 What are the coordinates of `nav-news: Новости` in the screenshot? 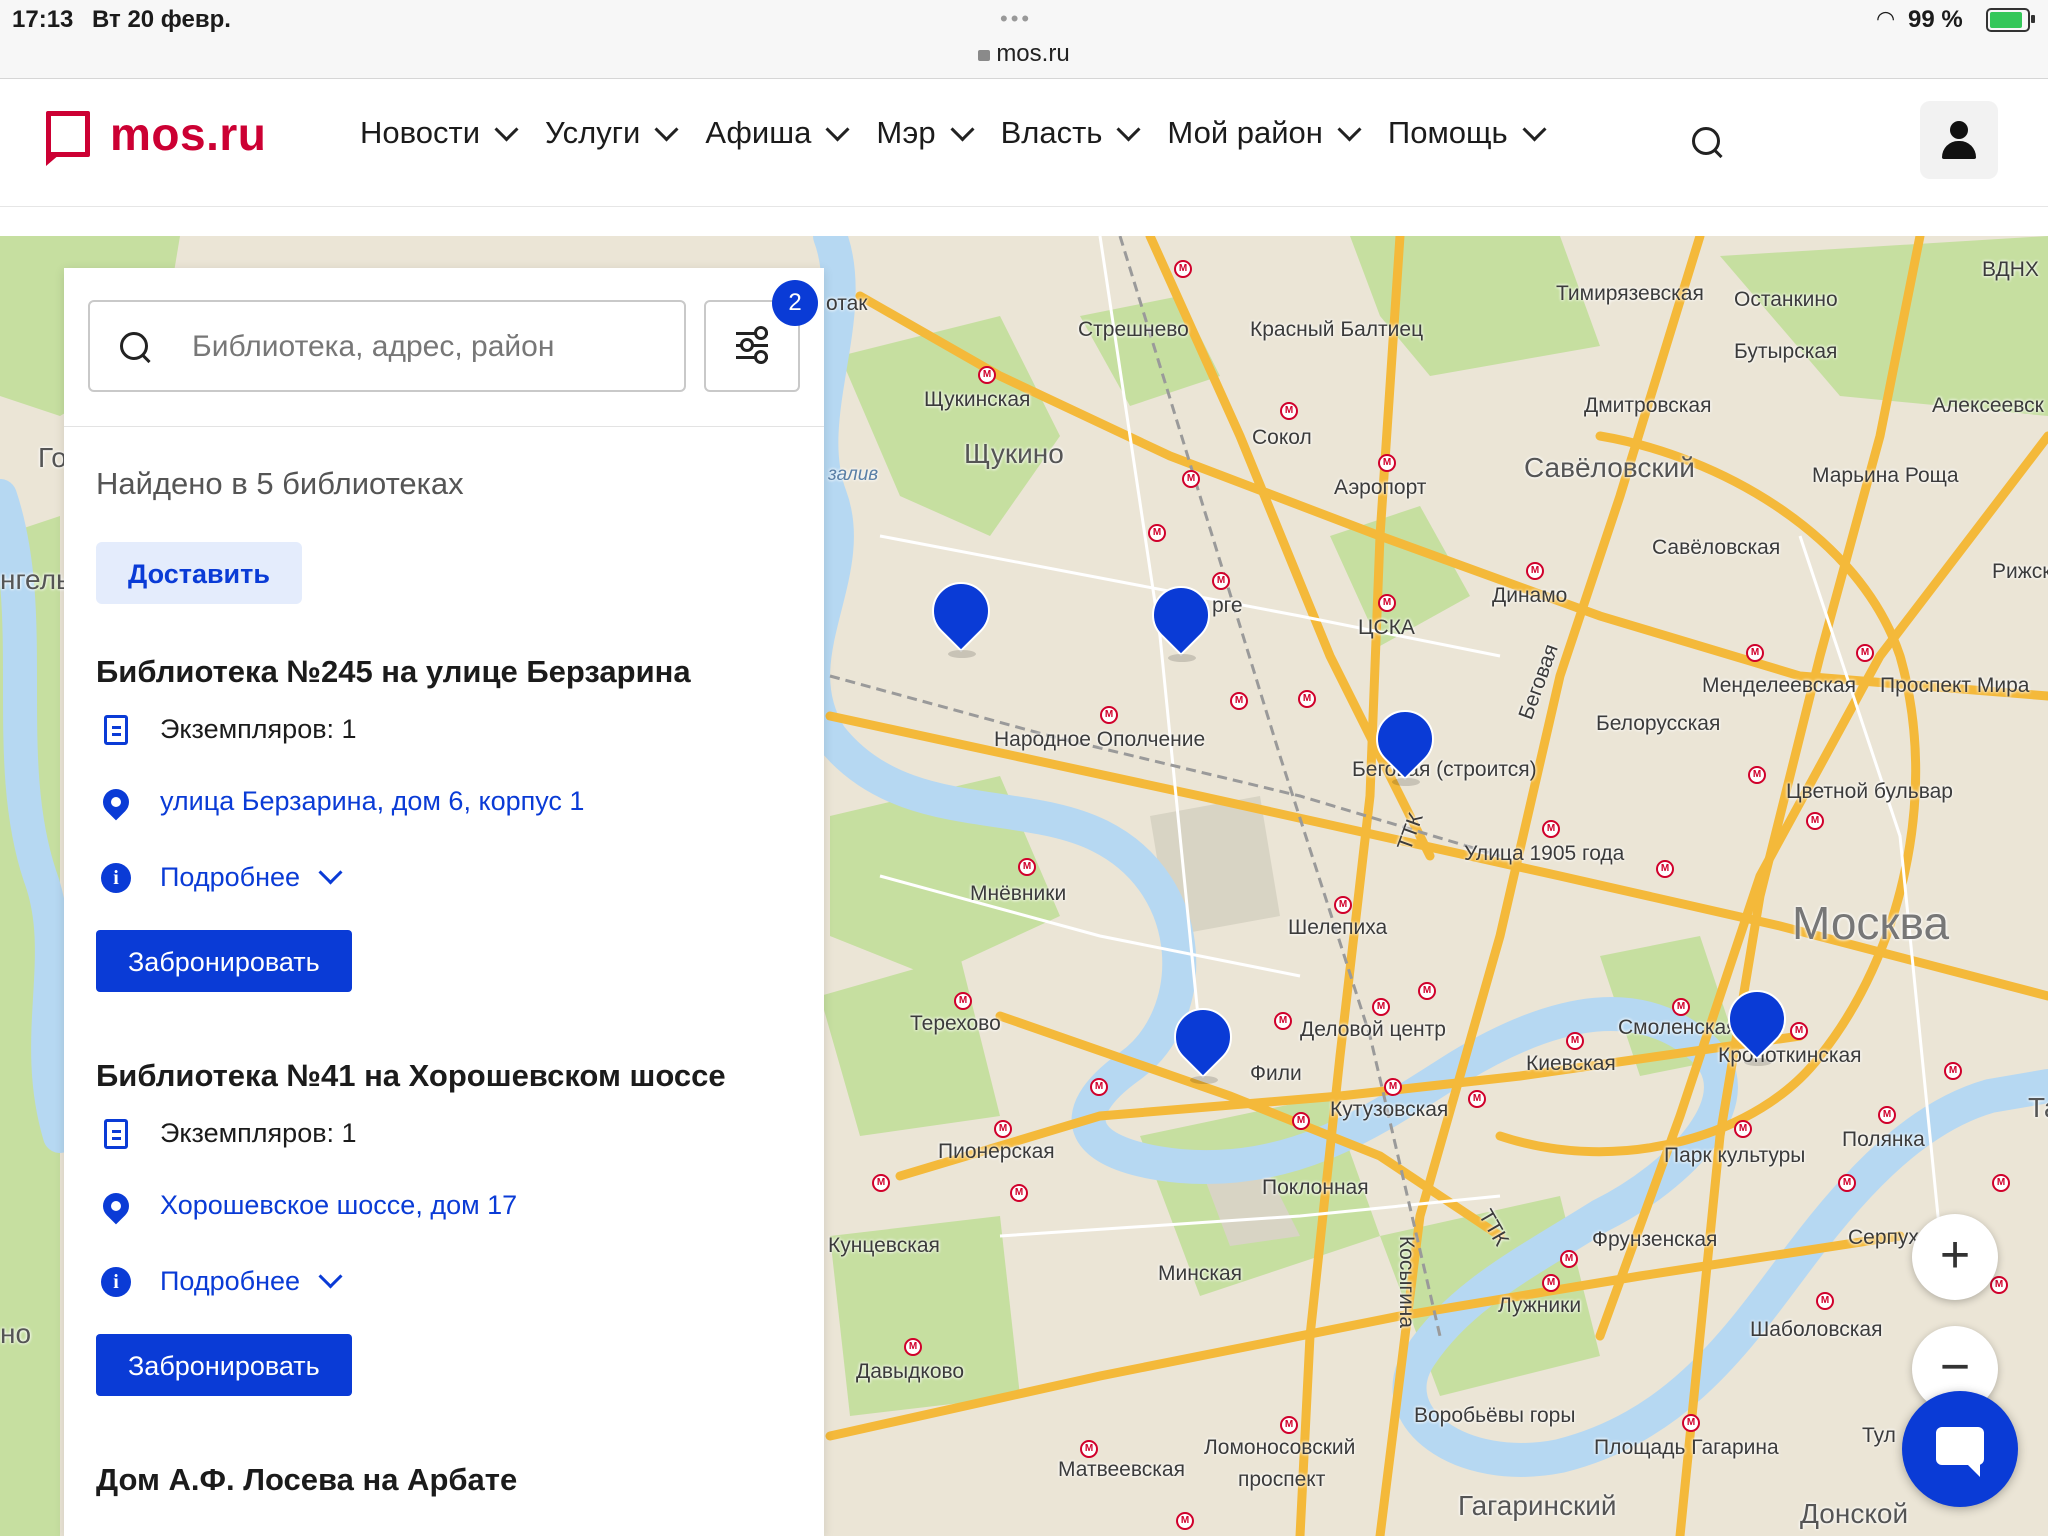 It's located at (439, 133).